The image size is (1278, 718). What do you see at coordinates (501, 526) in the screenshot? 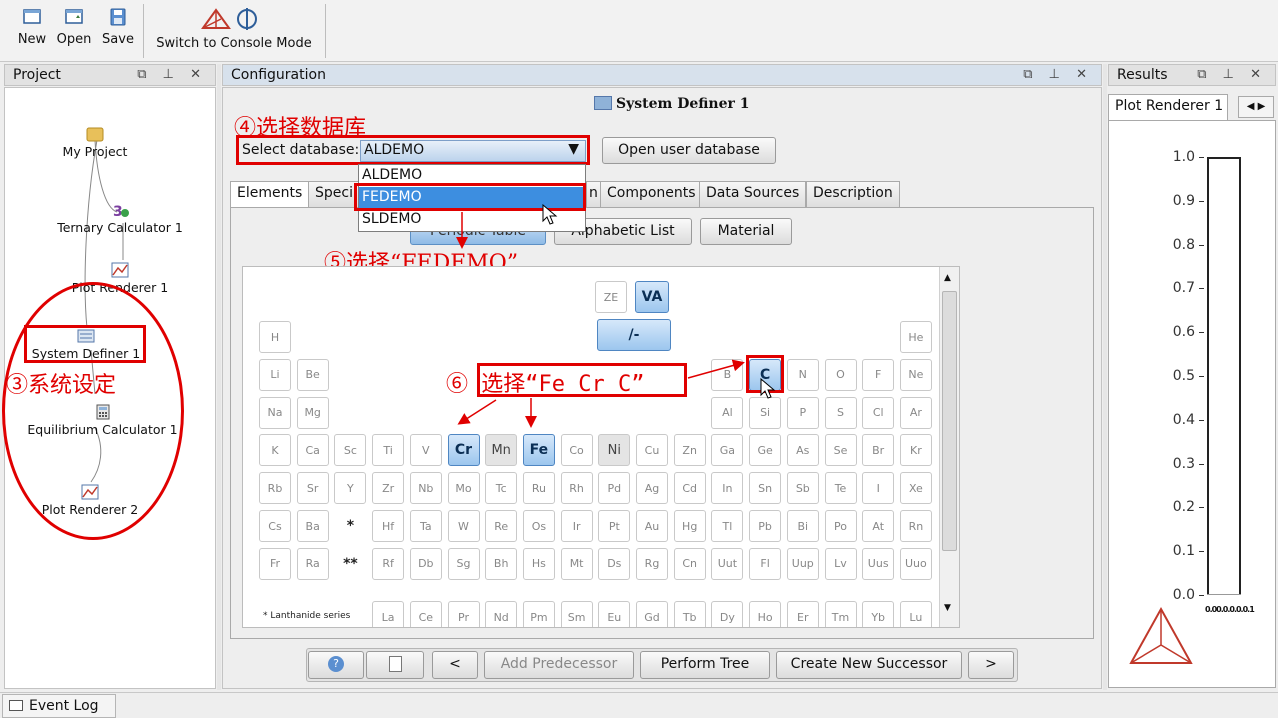
I see `element-re: Re` at bounding box center [501, 526].